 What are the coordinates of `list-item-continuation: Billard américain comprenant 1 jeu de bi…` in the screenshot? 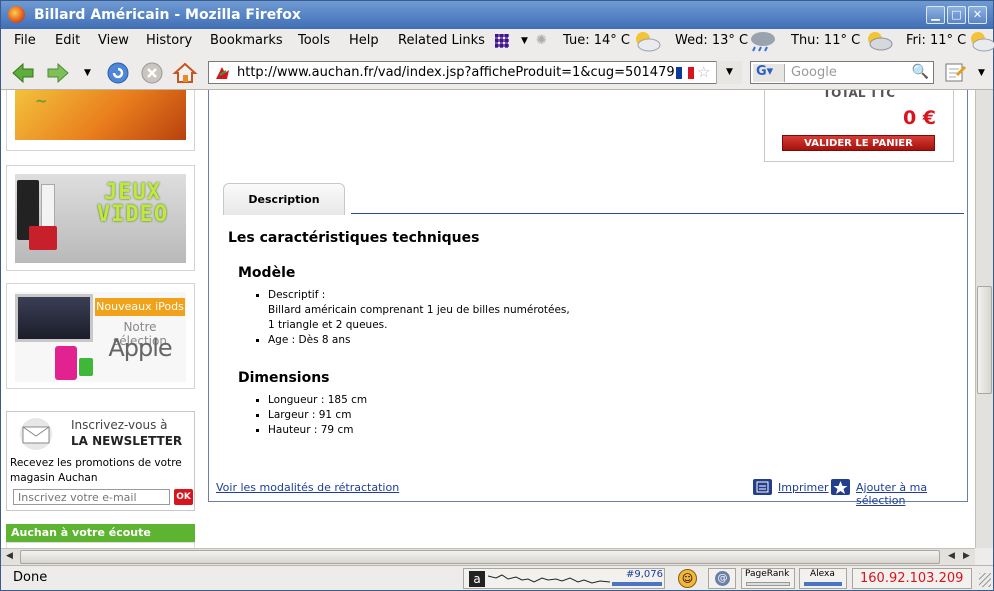 It's located at (419, 310).